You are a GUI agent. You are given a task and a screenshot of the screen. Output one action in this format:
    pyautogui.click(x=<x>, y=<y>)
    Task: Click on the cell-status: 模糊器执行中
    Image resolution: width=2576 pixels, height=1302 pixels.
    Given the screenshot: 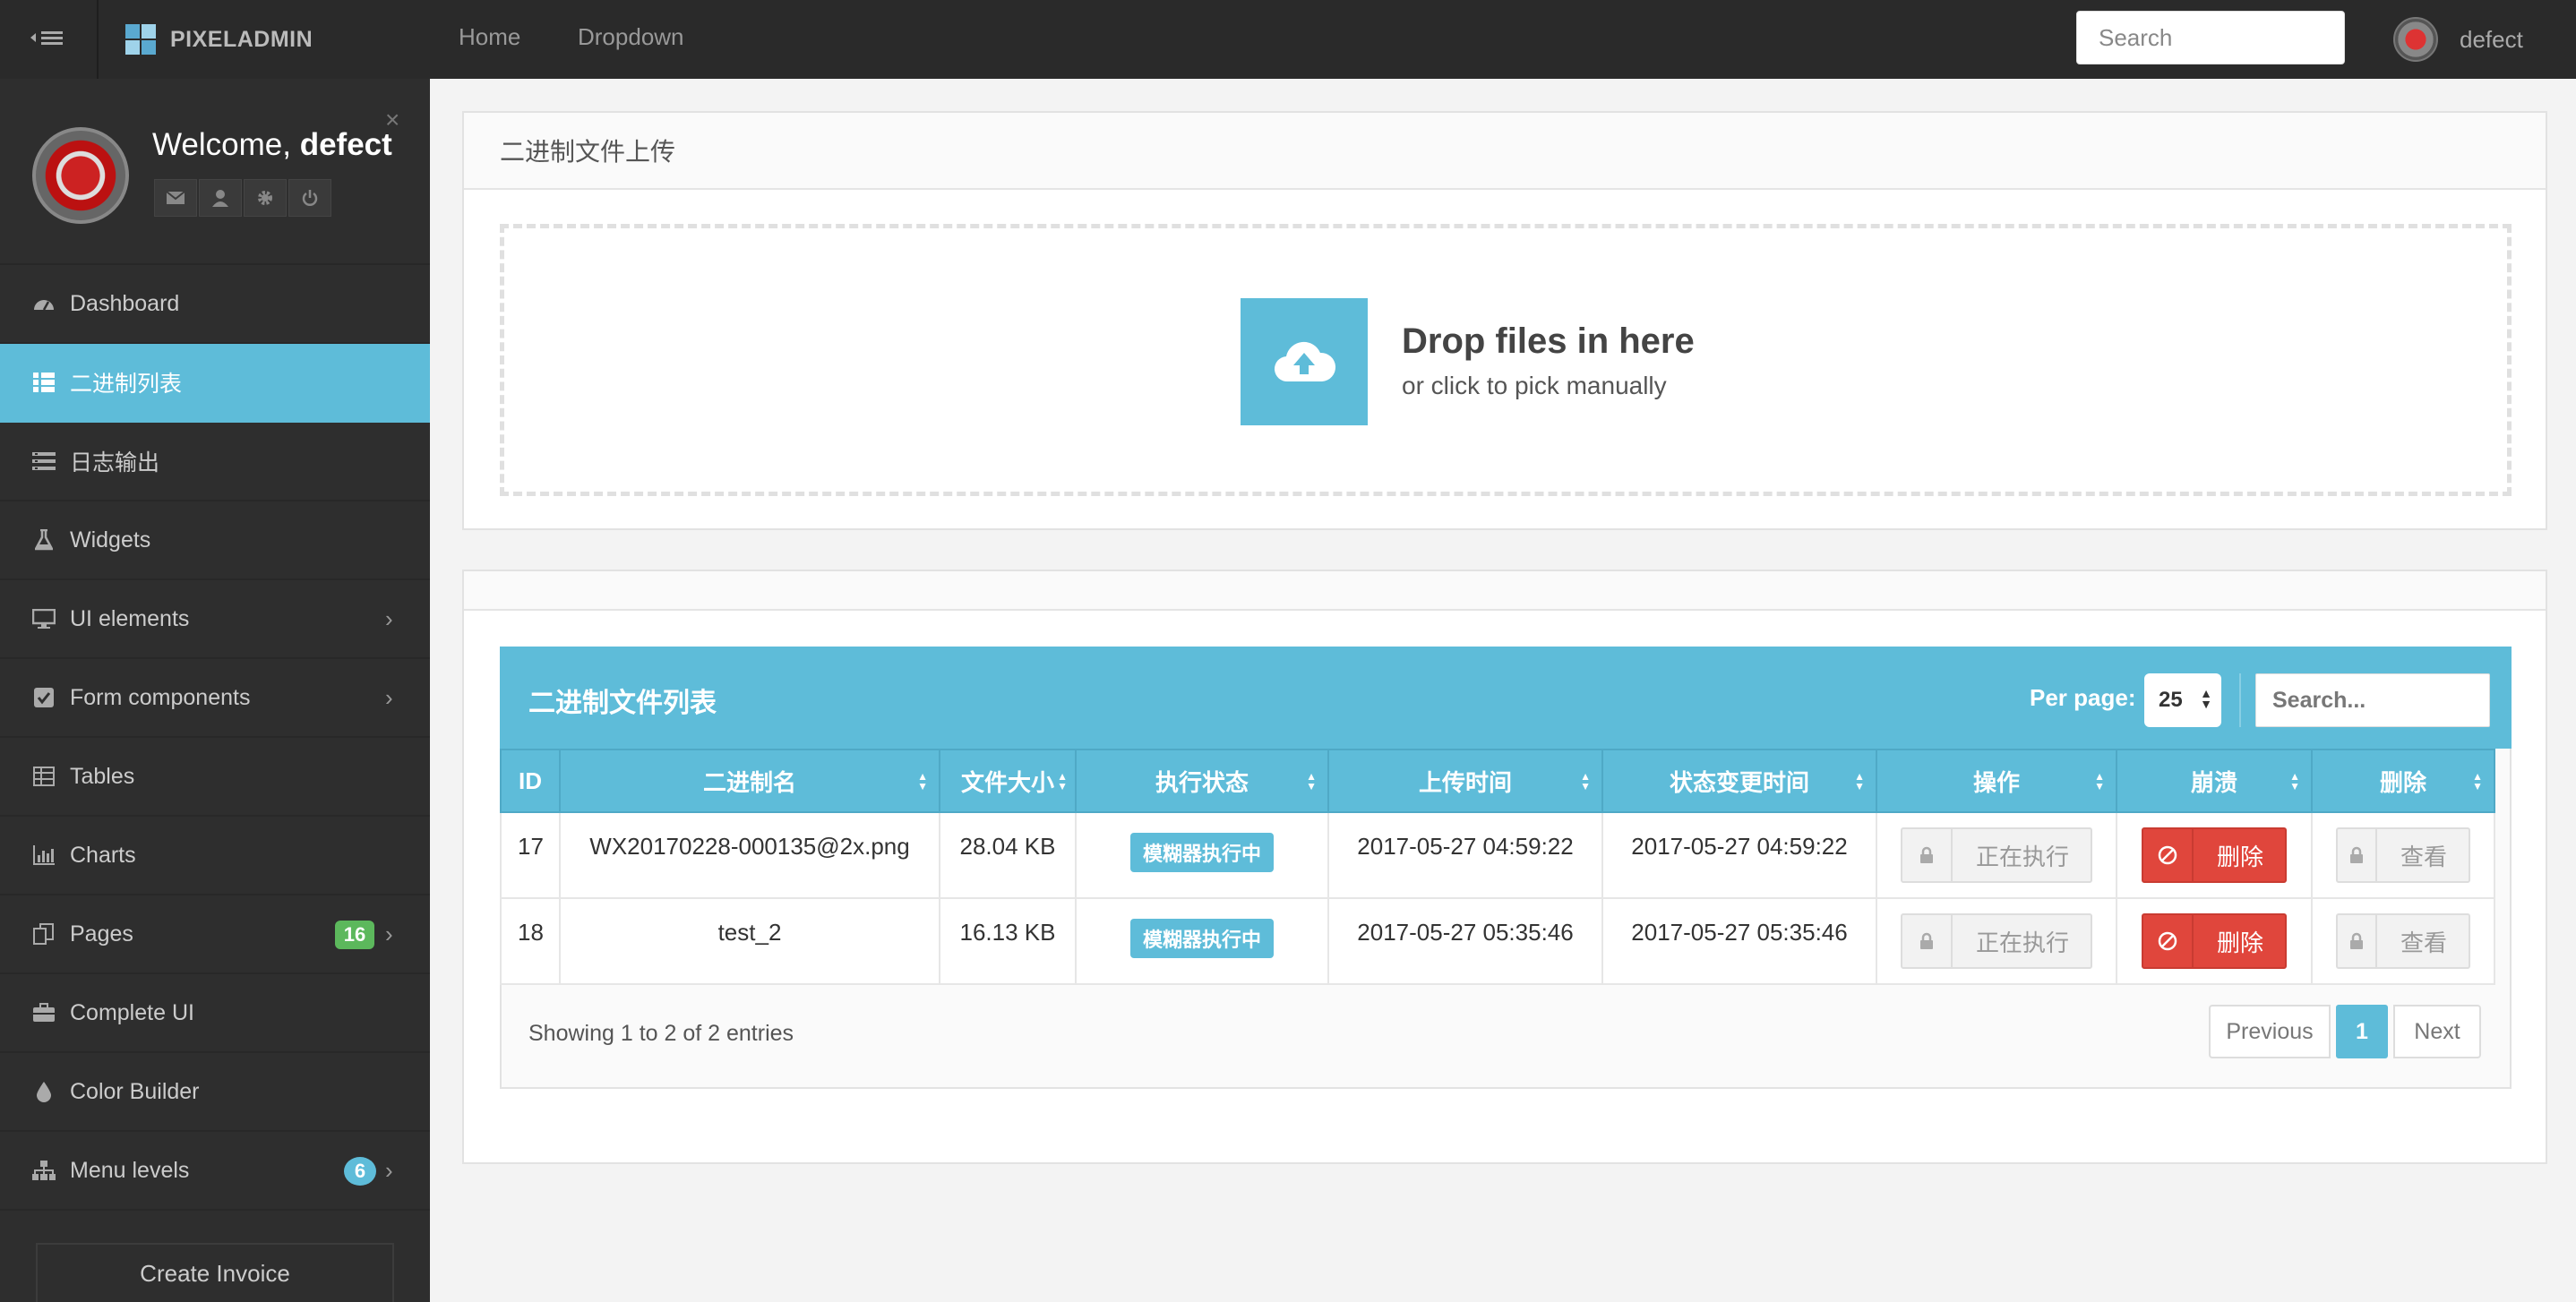 What is the action you would take?
    pyautogui.click(x=1202, y=855)
    